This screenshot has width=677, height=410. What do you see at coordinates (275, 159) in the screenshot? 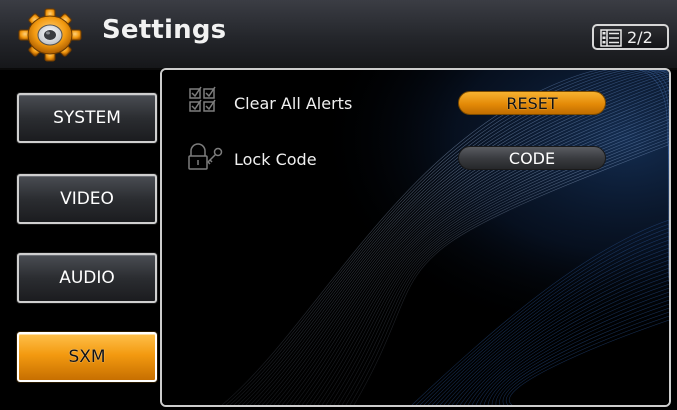
I see `lock-code-label: Lock Code` at bounding box center [275, 159].